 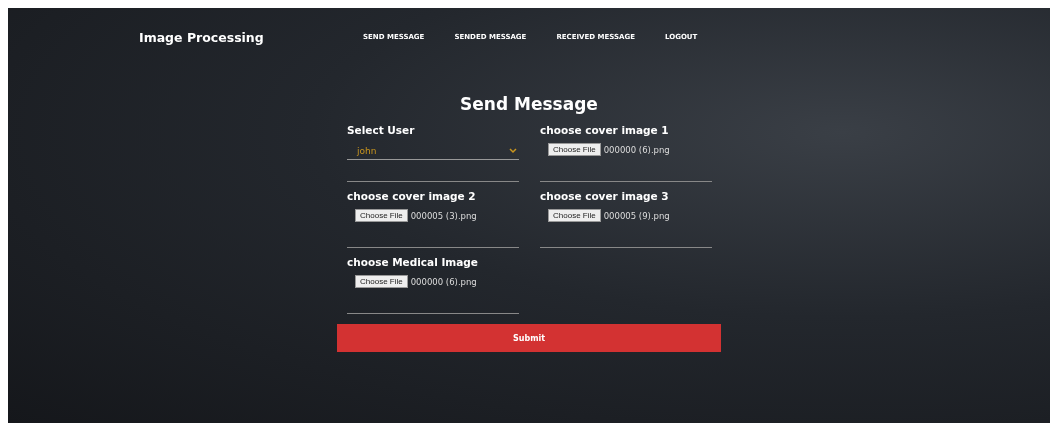 I want to click on field-label: choose cover image 3, so click(x=605, y=196).